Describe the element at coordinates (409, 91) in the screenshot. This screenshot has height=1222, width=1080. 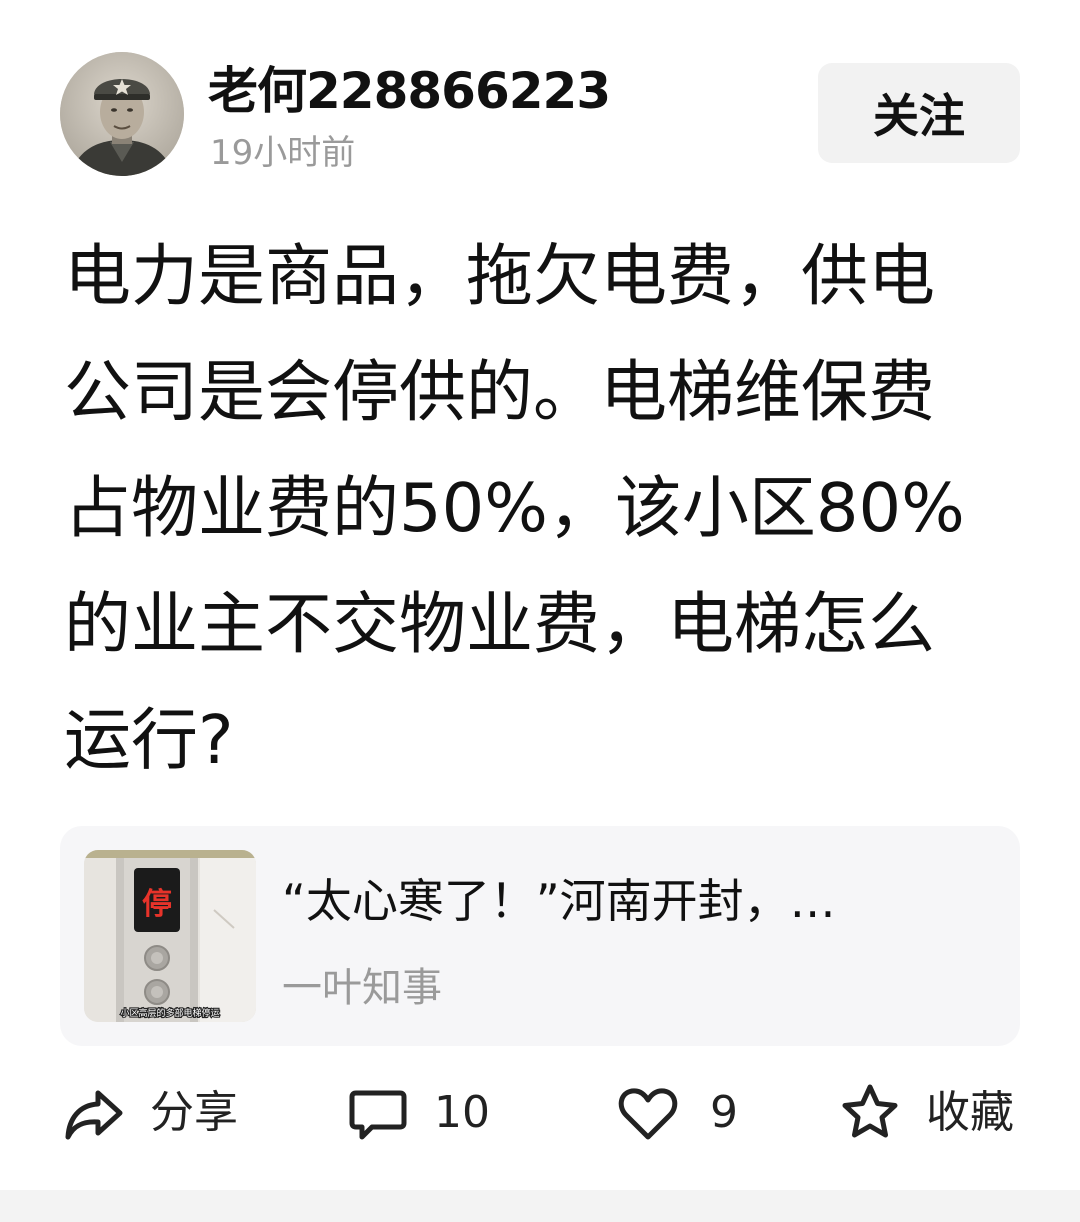
I see `author-name: 老何228866223` at that location.